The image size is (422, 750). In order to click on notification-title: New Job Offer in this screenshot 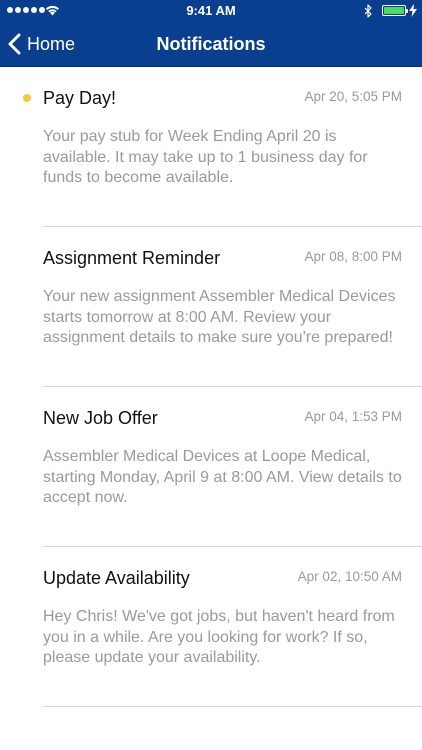, I will do `click(100, 418)`.